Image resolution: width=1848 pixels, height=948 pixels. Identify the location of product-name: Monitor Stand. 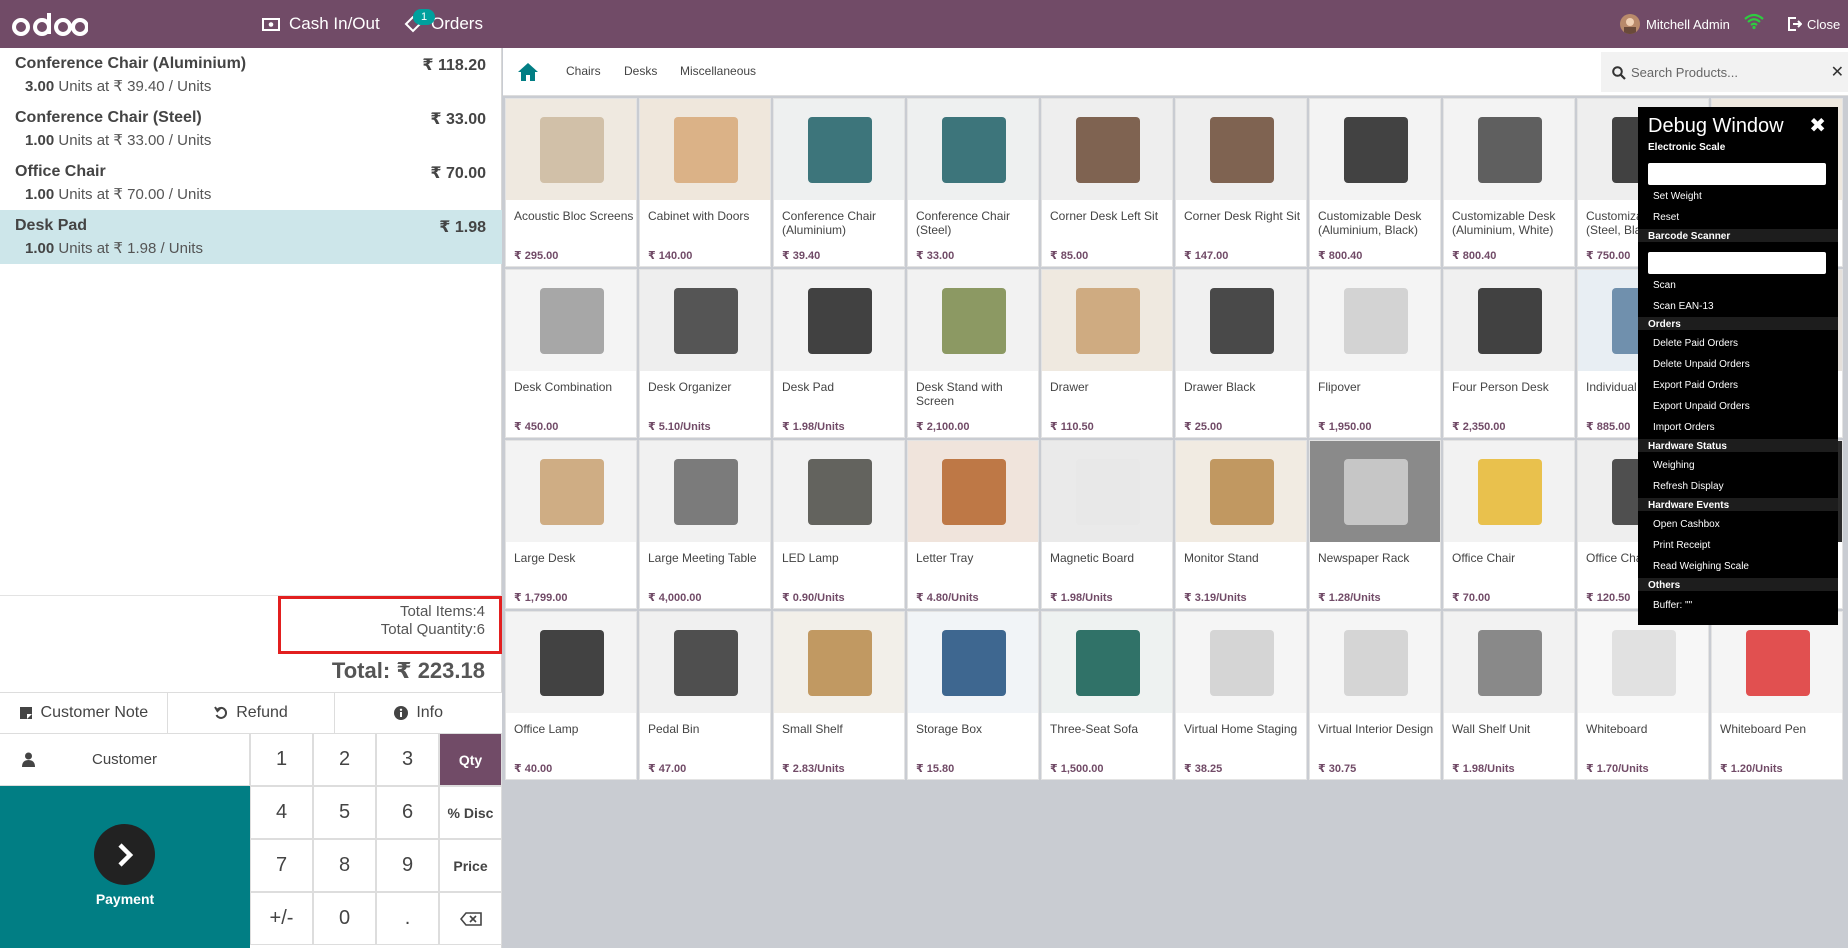
(1221, 558).